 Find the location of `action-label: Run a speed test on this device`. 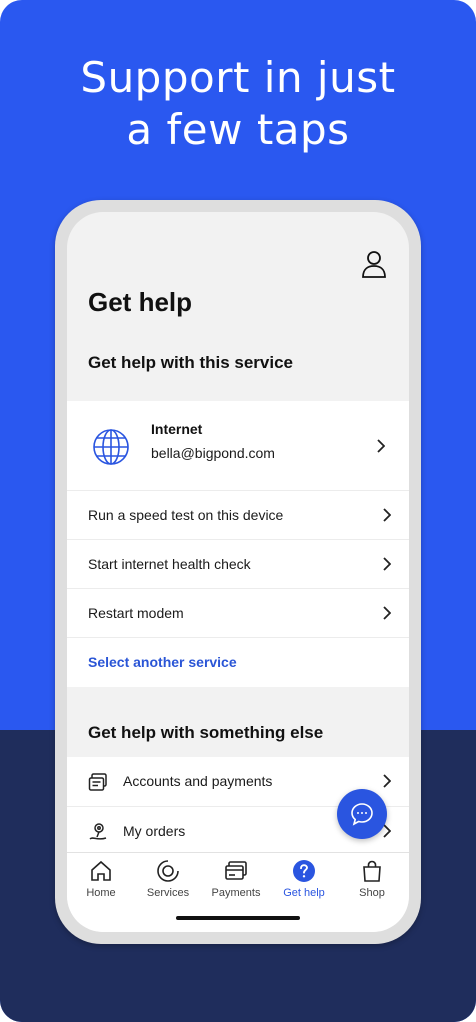

action-label: Run a speed test on this device is located at coordinates (186, 515).